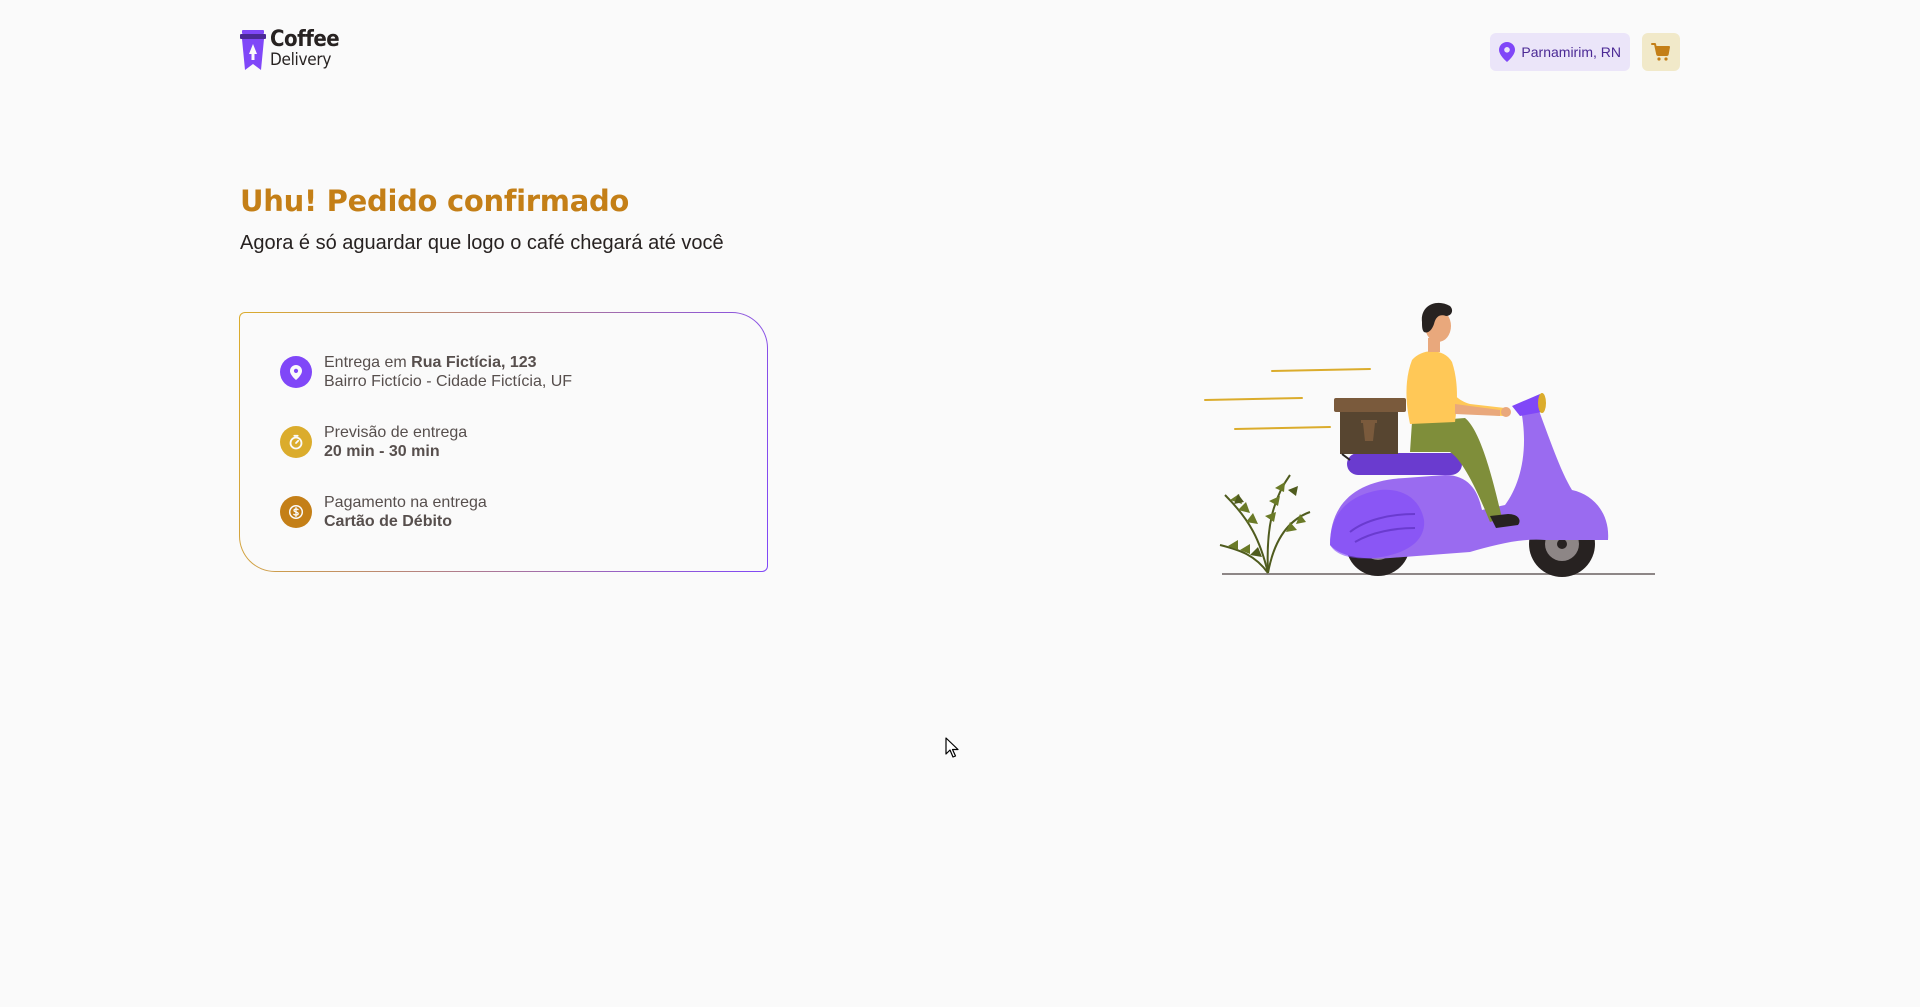 The width and height of the screenshot is (1920, 1007). Describe the element at coordinates (960, 50) in the screenshot. I see `app-header: Coffee Delivery Parnamirim, RN` at that location.